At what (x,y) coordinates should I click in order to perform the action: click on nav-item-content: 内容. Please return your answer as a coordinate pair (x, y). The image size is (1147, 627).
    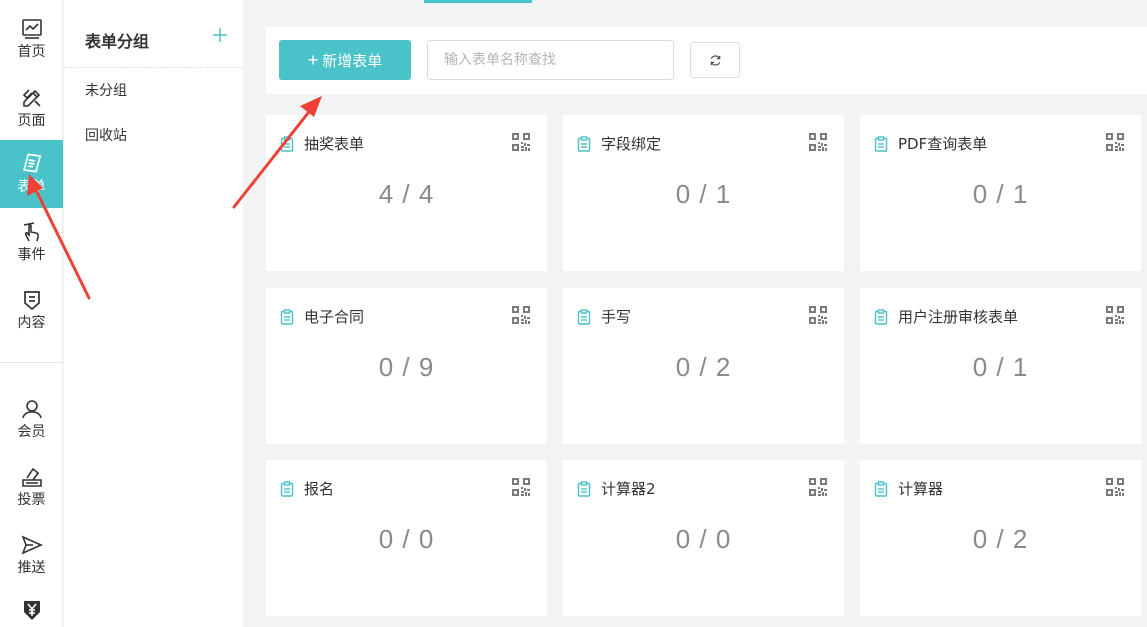
    Looking at the image, I should click on (31, 313).